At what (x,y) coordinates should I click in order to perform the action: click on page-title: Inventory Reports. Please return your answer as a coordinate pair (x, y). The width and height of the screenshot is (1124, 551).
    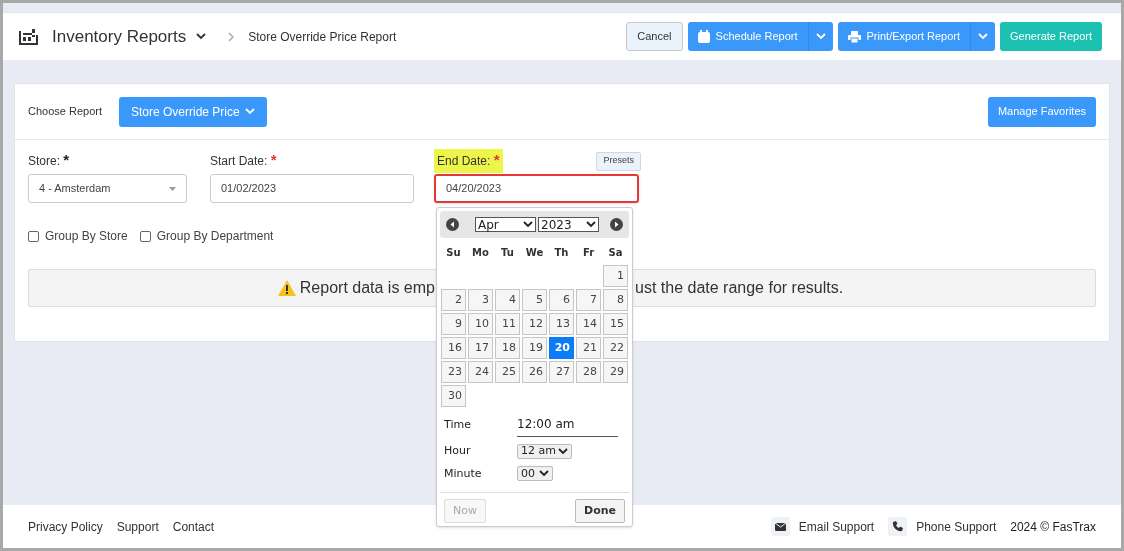
    Looking at the image, I should click on (119, 36).